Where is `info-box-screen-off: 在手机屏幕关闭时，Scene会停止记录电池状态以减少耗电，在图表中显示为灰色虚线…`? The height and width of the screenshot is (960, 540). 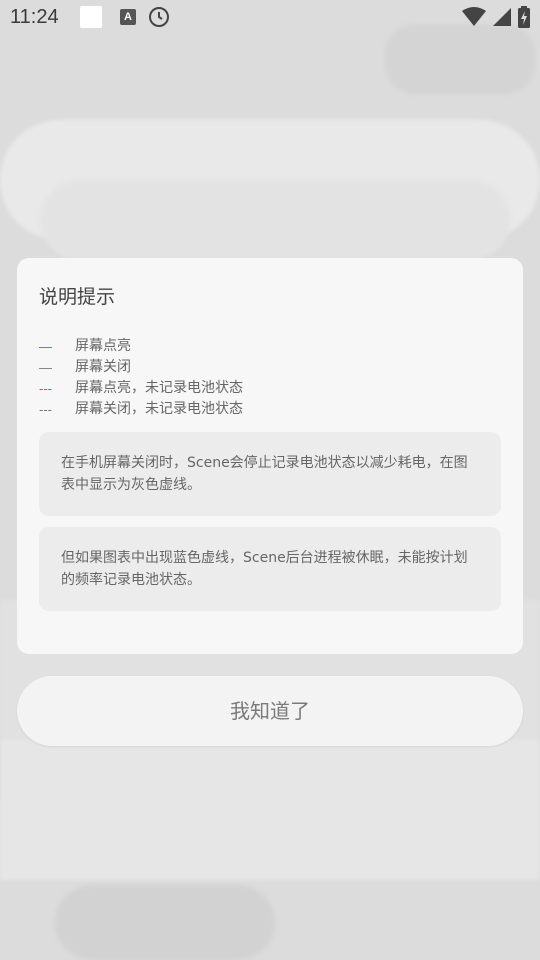
info-box-screen-off: 在手机屏幕关闭时，Scene会停止记录电池状态以减少耗电，在图表中显示为灰色虚线… is located at coordinates (270, 474).